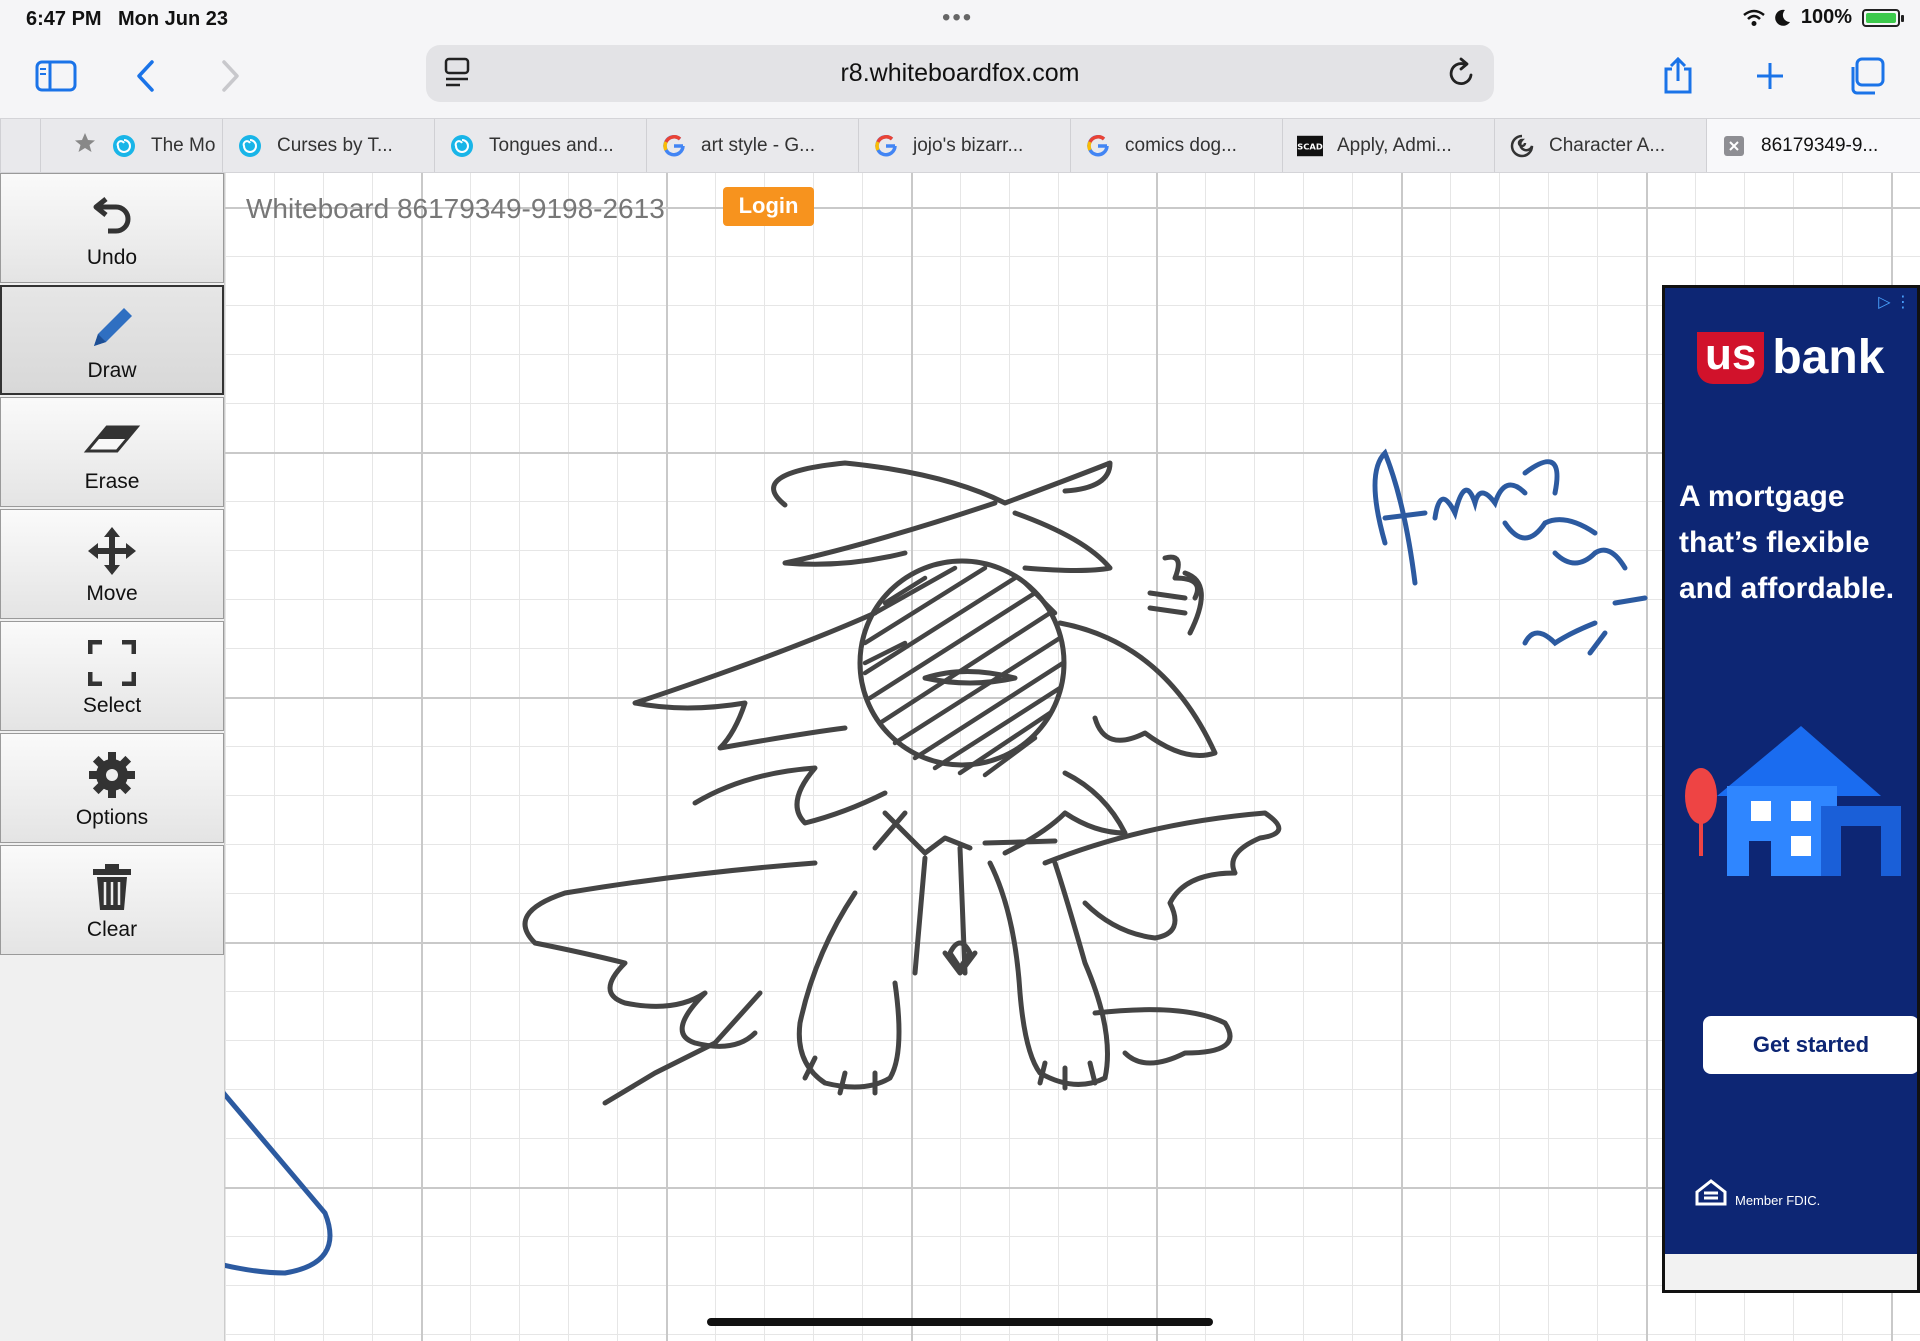 The image size is (1920, 1341). I want to click on battery-percent: 100%, so click(1826, 17).